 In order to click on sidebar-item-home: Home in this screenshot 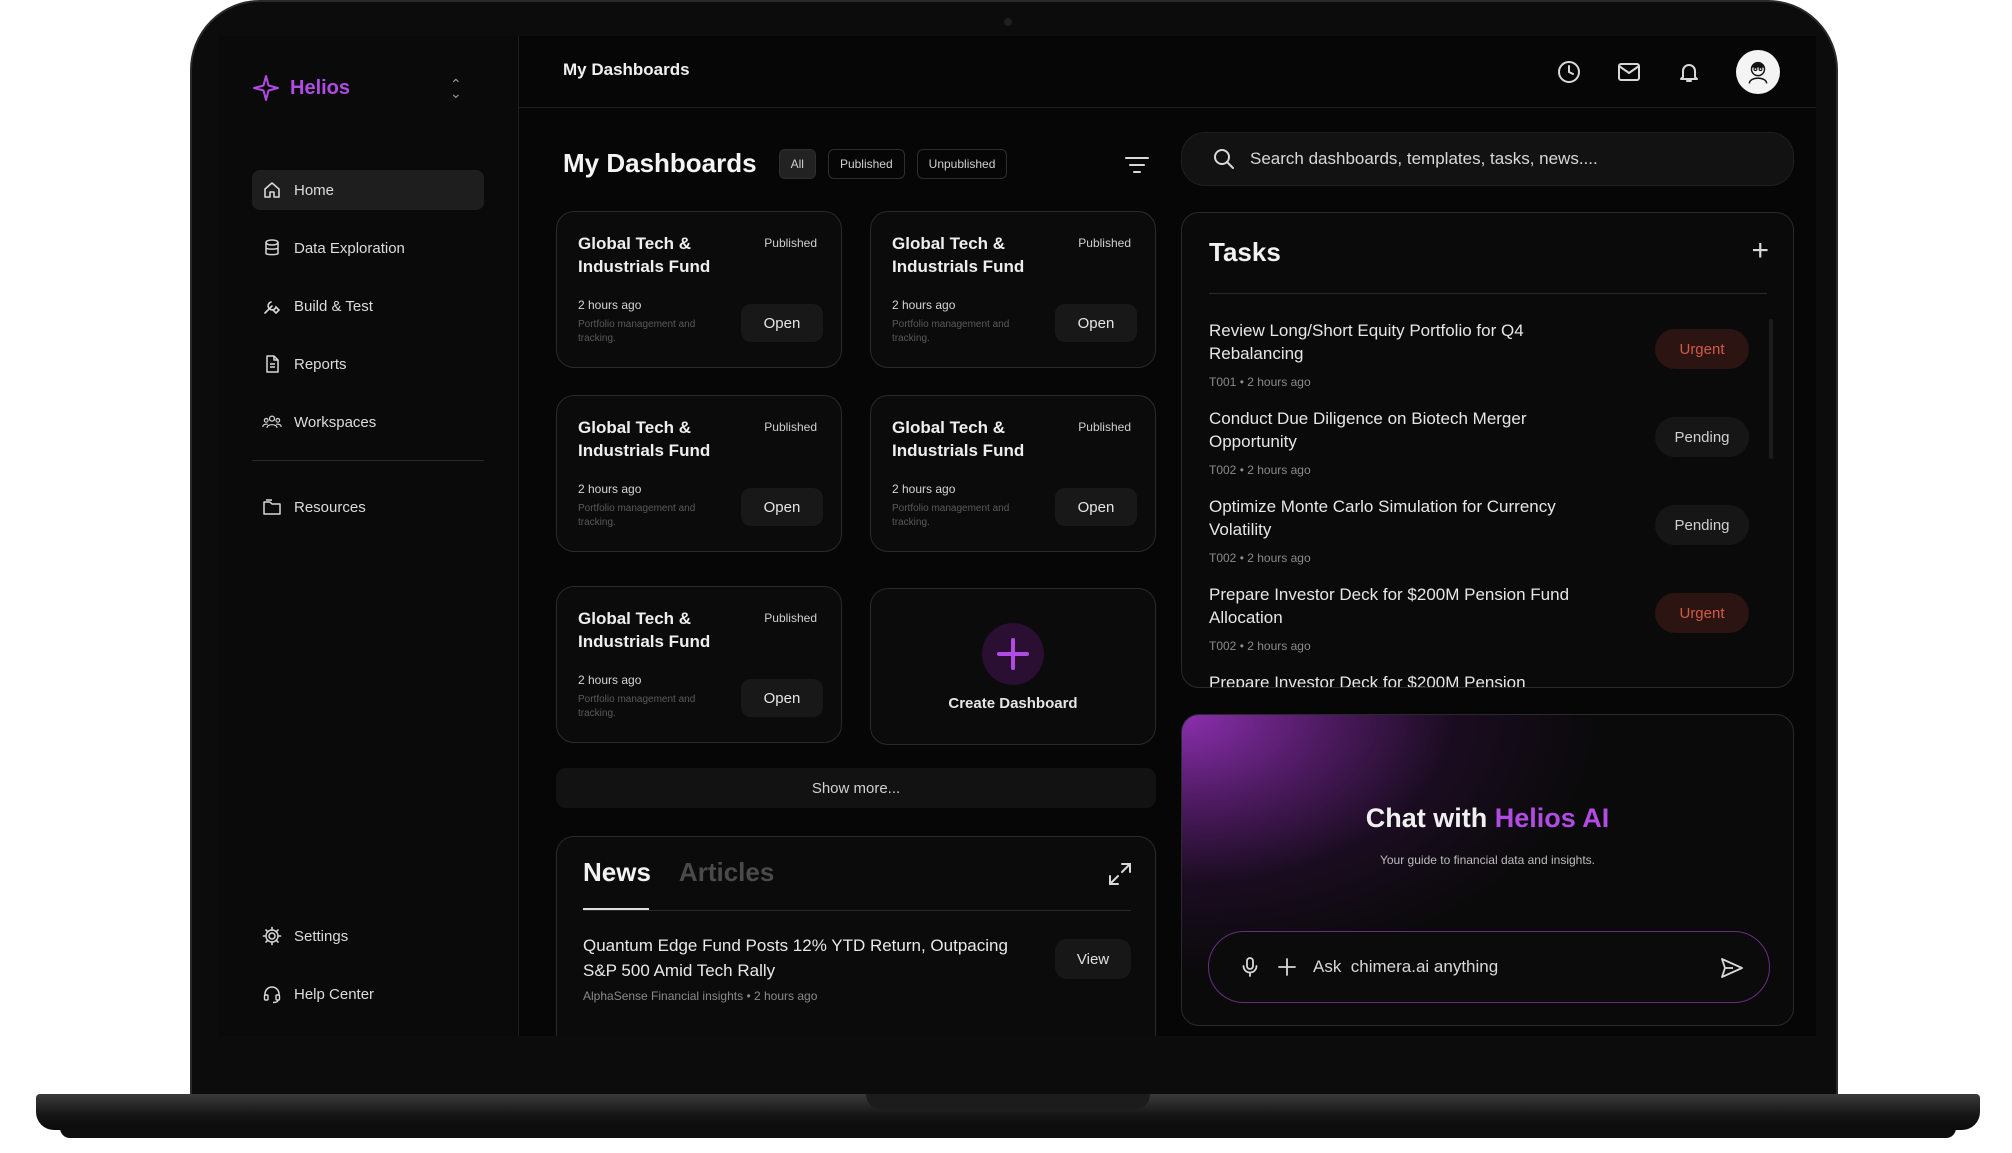, I will do `click(368, 190)`.